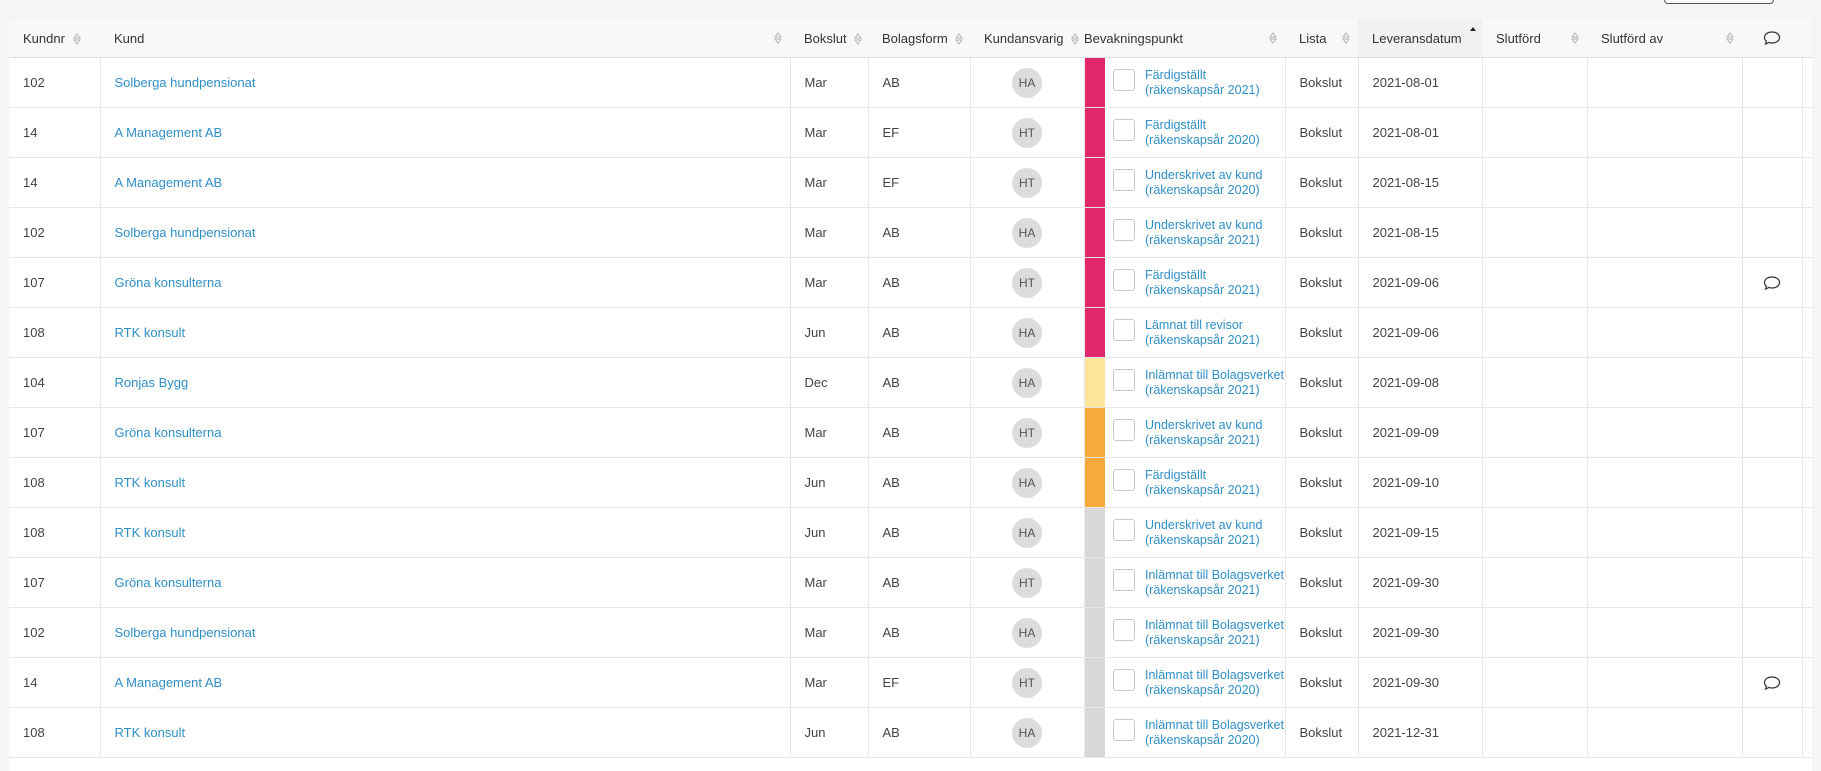 This screenshot has height=771, width=1821. Describe the element at coordinates (829, 332) in the screenshot. I see `cell-bokslut: Jun` at that location.